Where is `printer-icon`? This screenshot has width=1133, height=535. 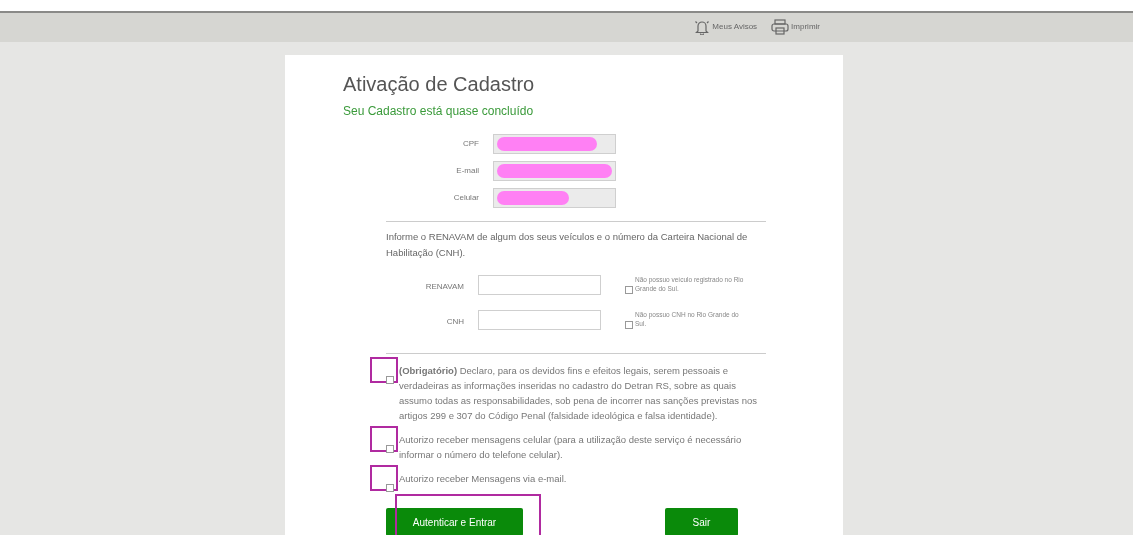
printer-icon is located at coordinates (780, 27).